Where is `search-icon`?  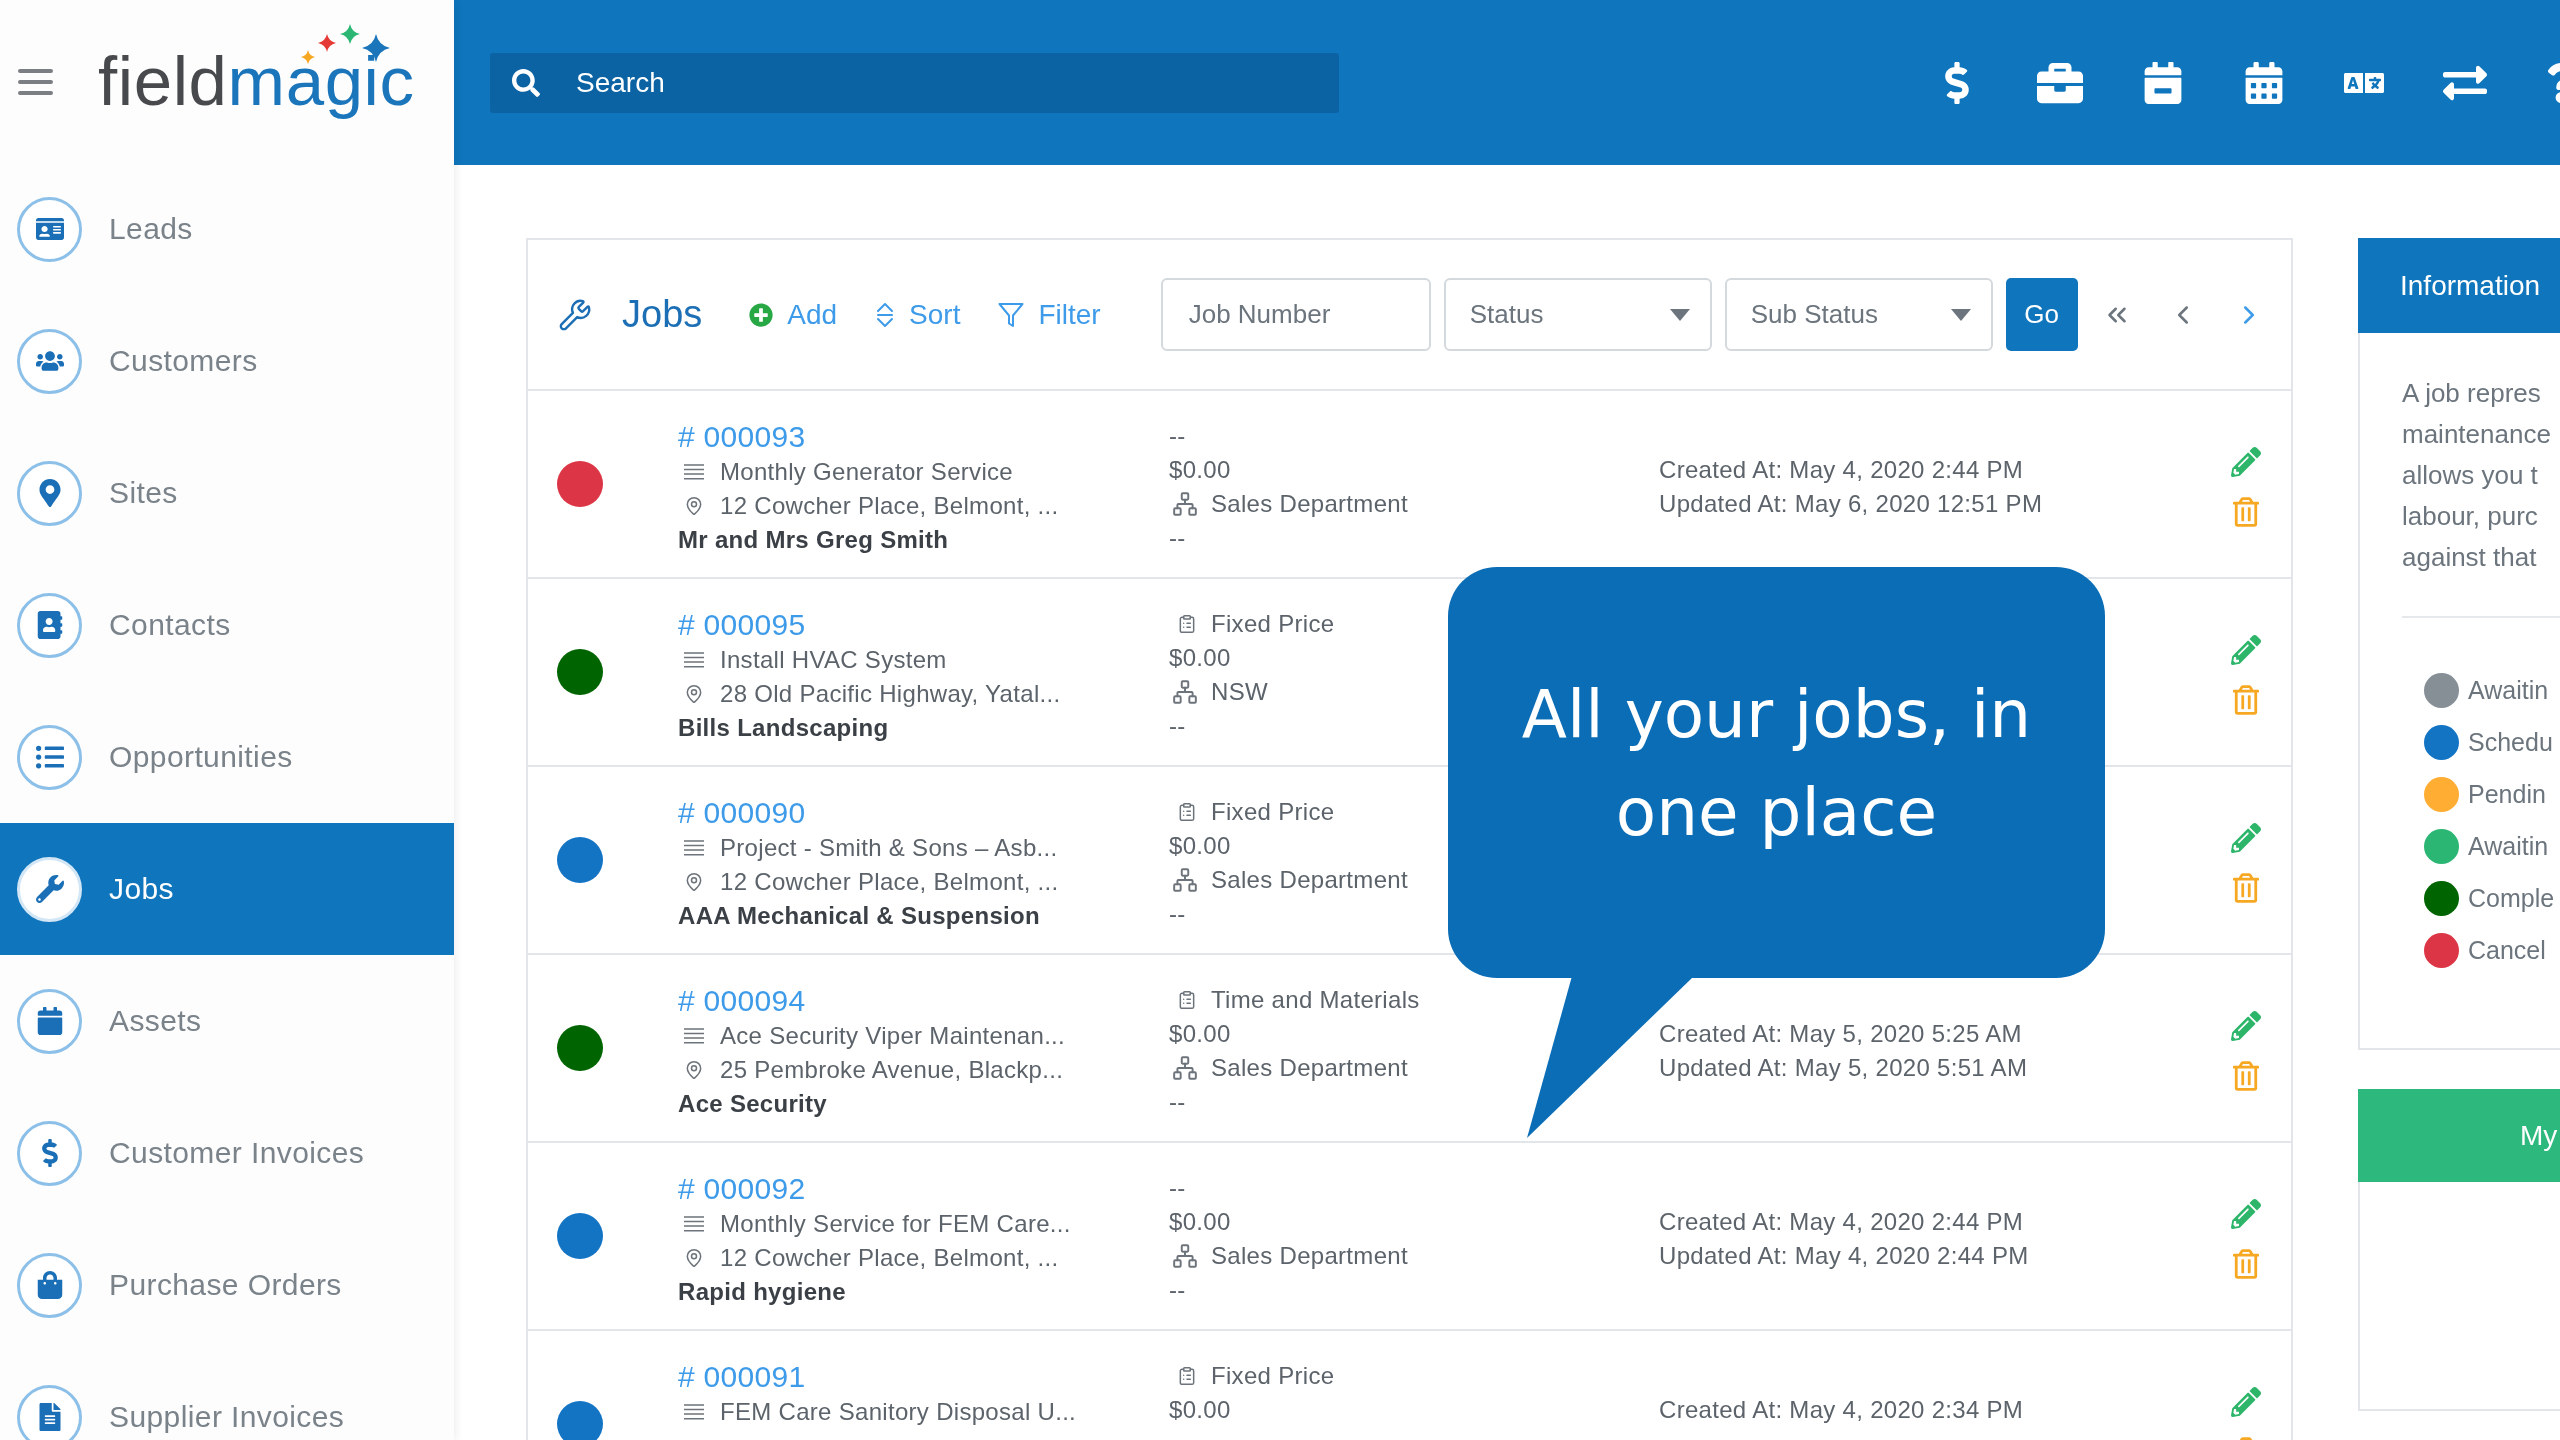 search-icon is located at coordinates (526, 82).